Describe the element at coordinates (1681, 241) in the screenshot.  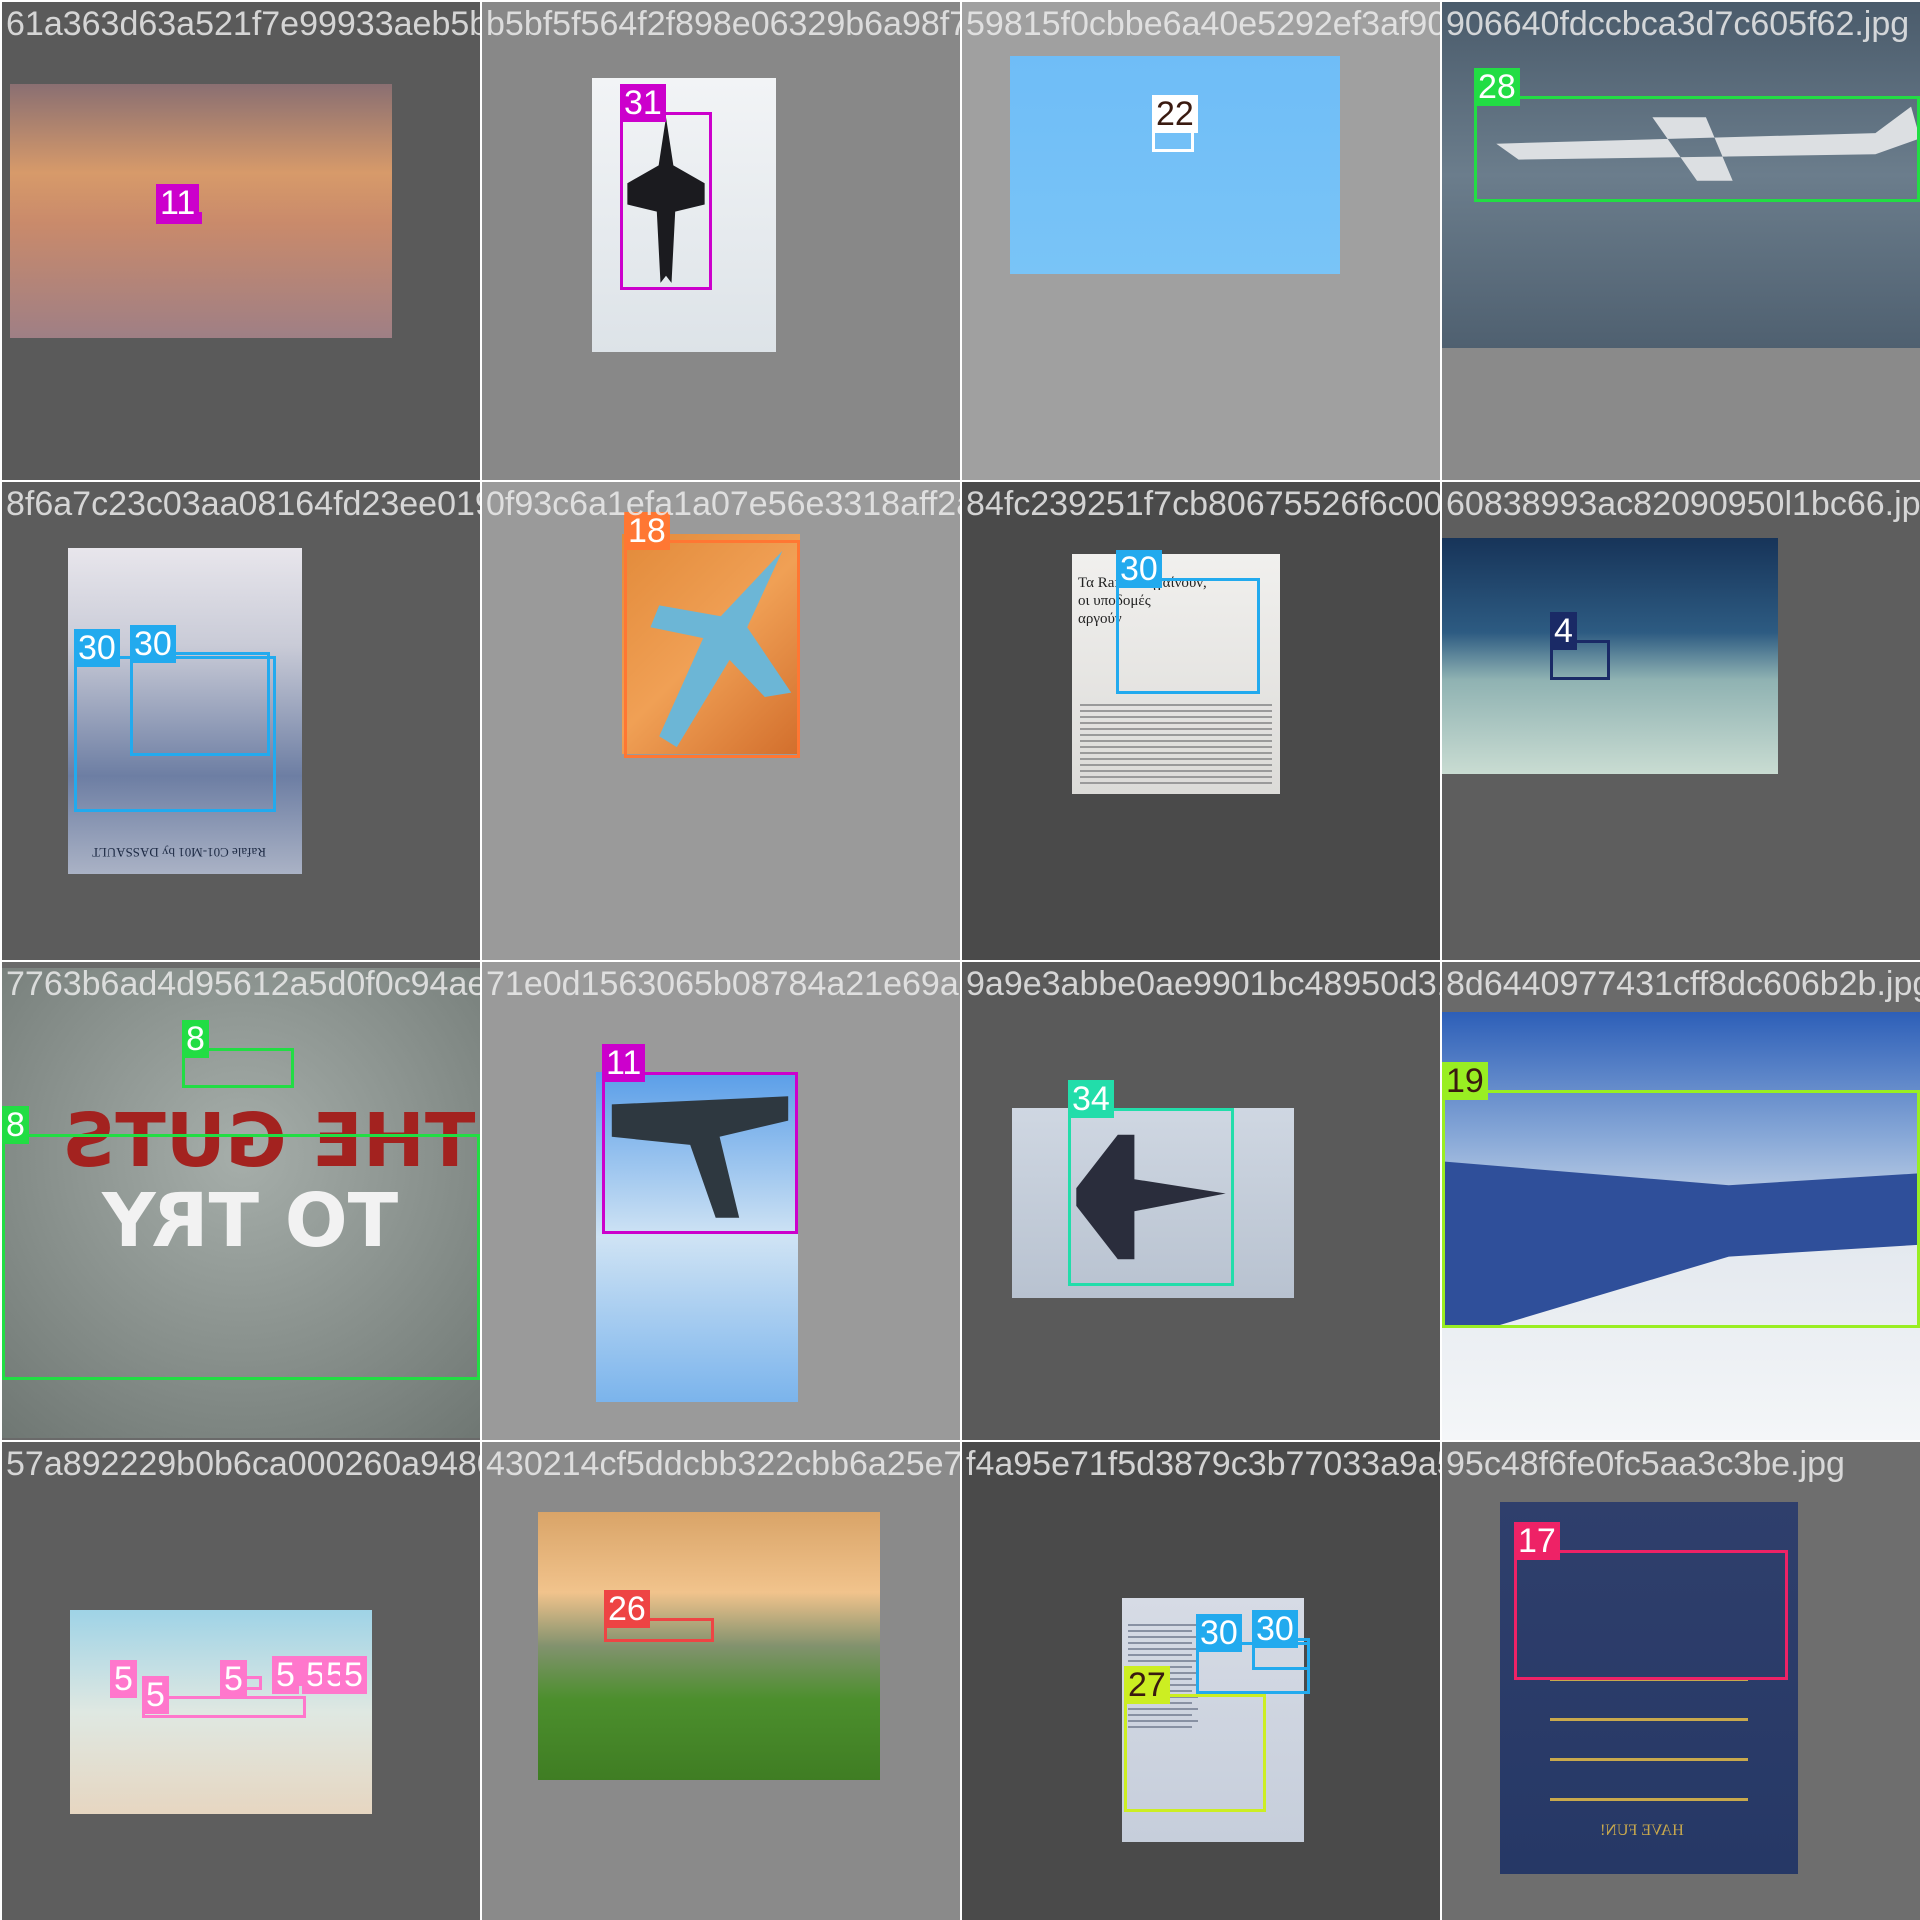
I see `grid-tile: 28 906640fdccbca3d7c605f62.jpg` at that location.